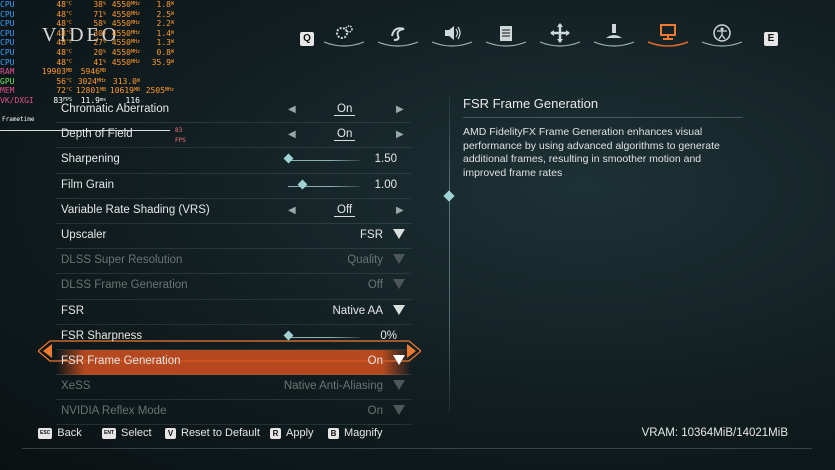 Image resolution: width=835 pixels, height=470 pixels. What do you see at coordinates (87, 34) in the screenshot?
I see `overlay-row: CPU 48°C 30% 4550MHz 1.4W` at bounding box center [87, 34].